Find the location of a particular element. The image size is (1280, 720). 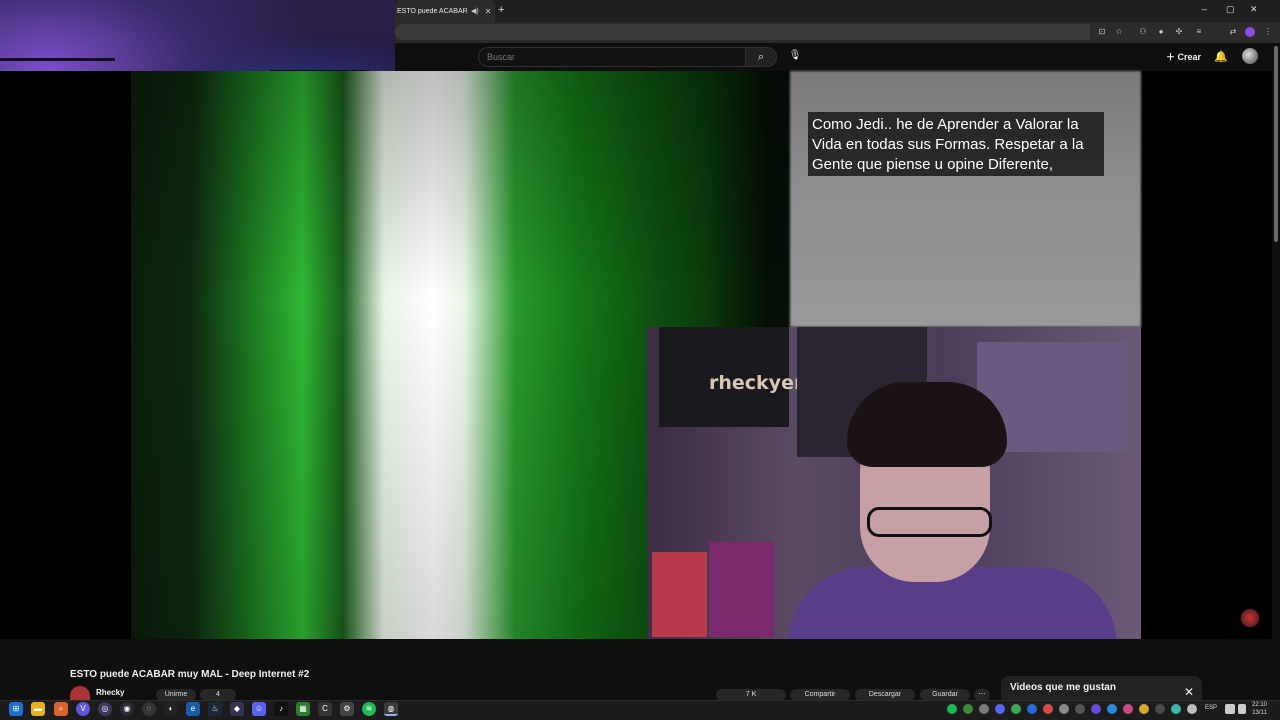

network-icon is located at coordinates (1230, 709).